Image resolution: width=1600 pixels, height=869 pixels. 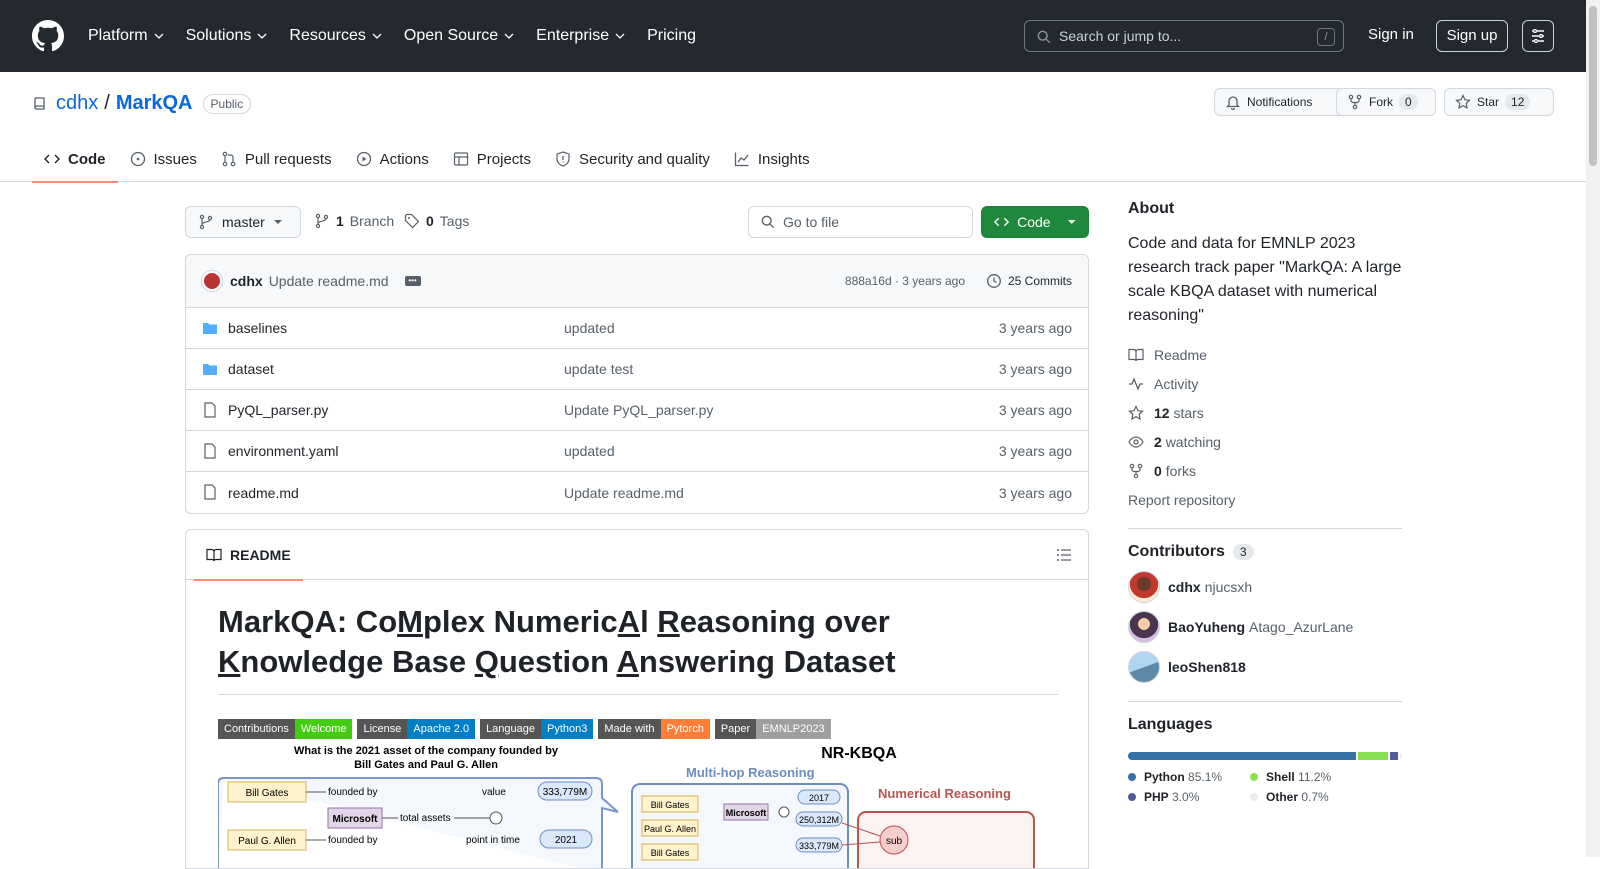 What do you see at coordinates (1189, 797) in the screenshot?
I see `language-item: PHP 3.0%` at bounding box center [1189, 797].